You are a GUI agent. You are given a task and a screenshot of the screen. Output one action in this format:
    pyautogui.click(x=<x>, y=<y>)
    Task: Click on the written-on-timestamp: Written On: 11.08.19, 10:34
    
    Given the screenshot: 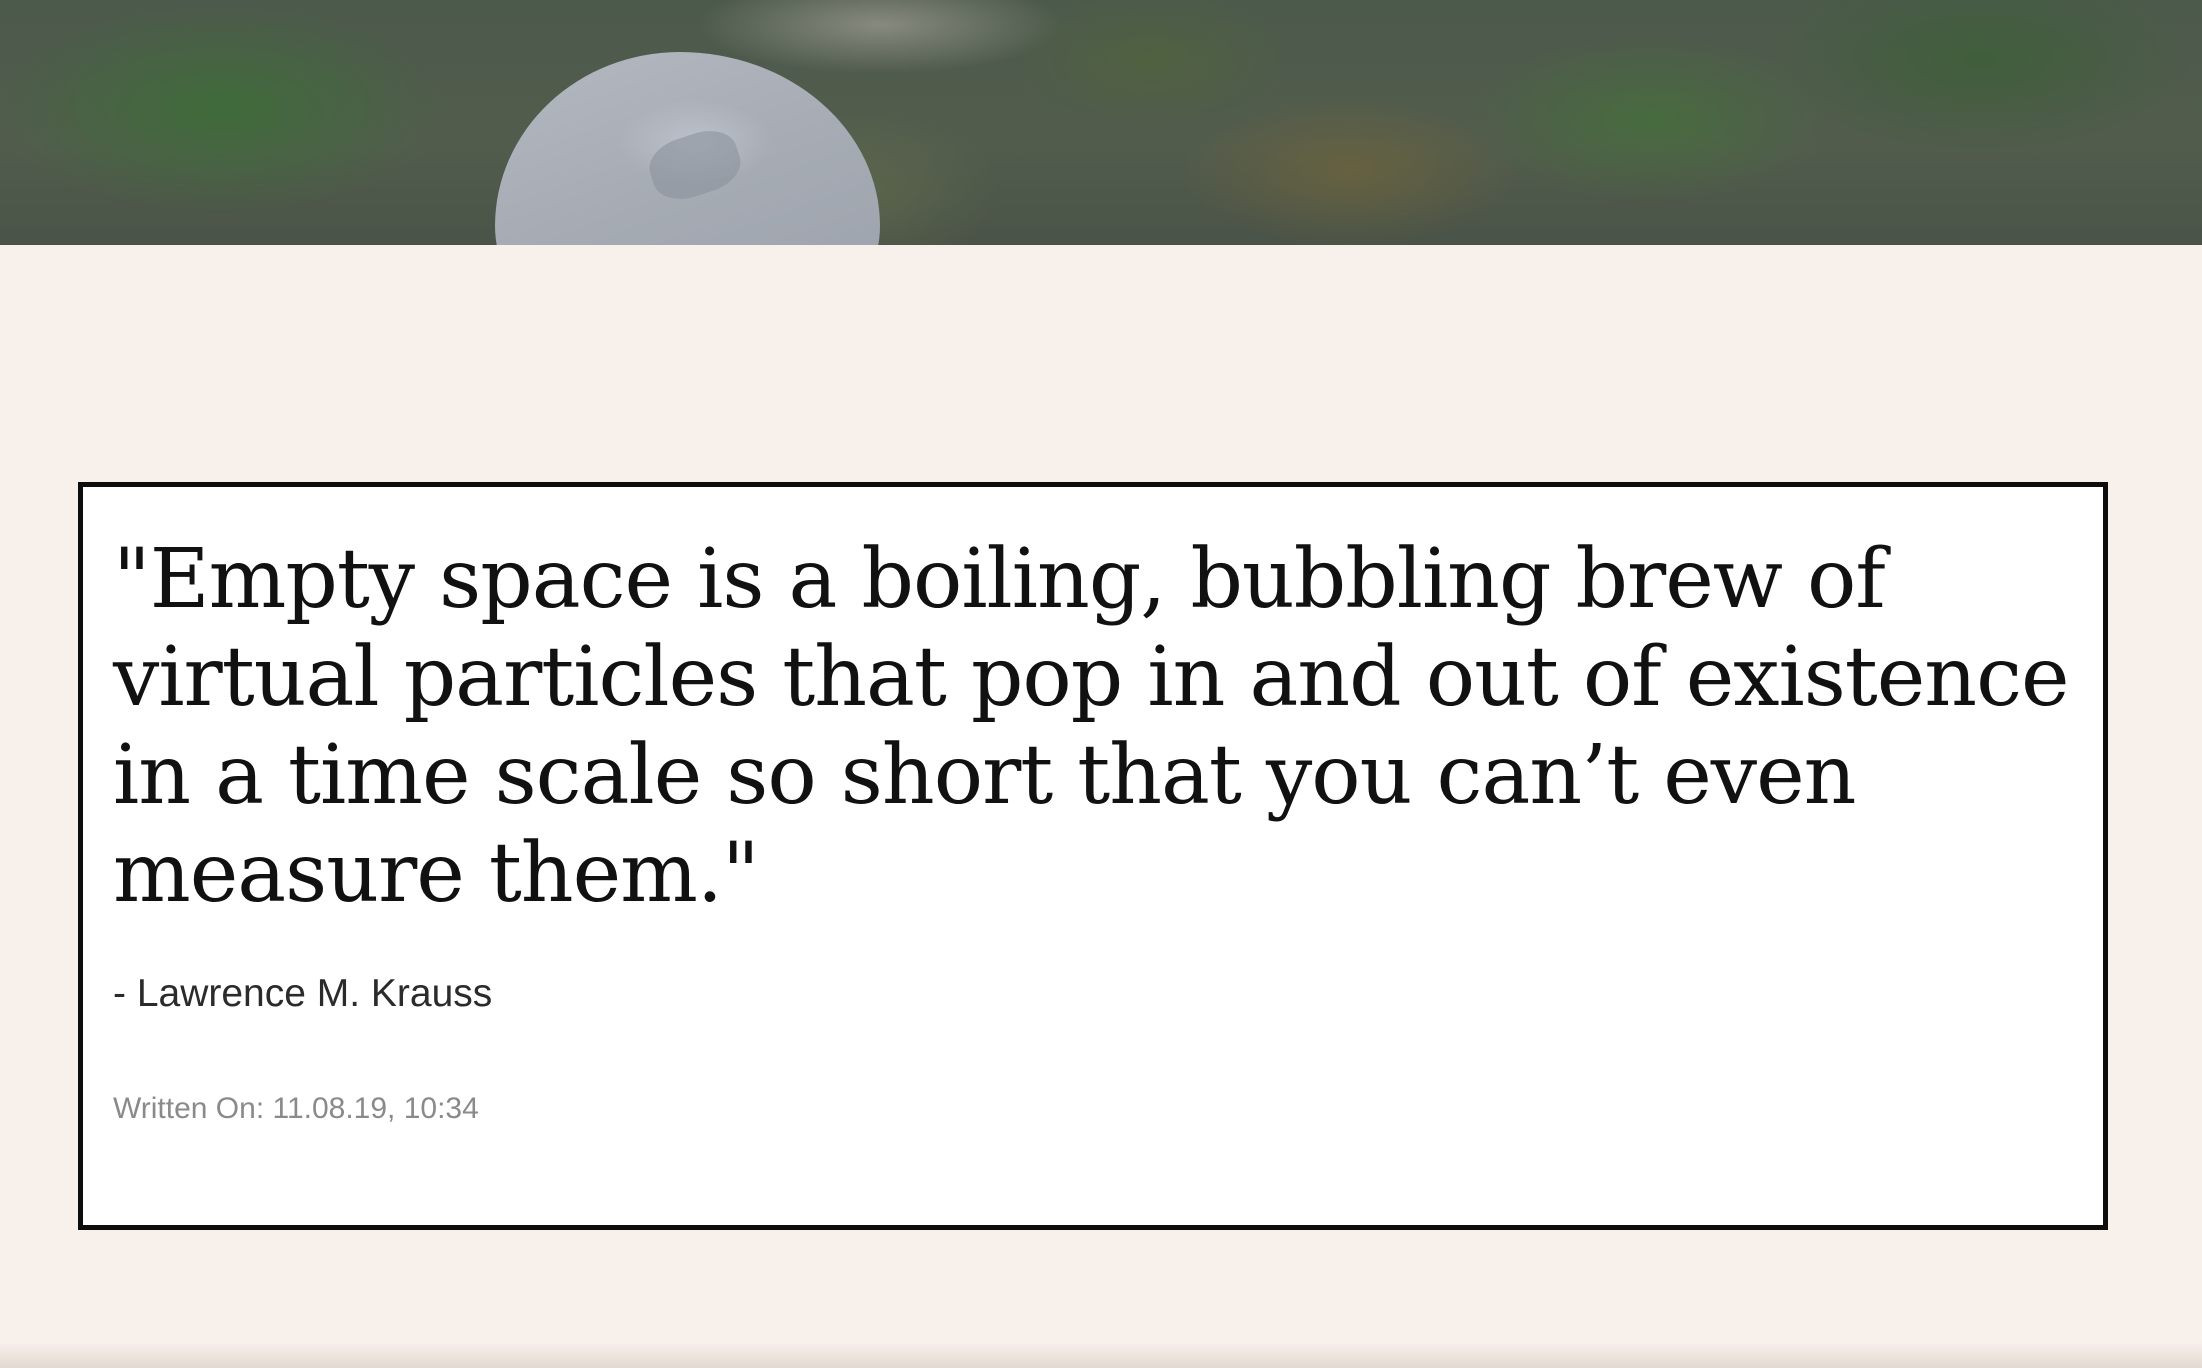 What is the action you would take?
    pyautogui.click(x=296, y=1108)
    